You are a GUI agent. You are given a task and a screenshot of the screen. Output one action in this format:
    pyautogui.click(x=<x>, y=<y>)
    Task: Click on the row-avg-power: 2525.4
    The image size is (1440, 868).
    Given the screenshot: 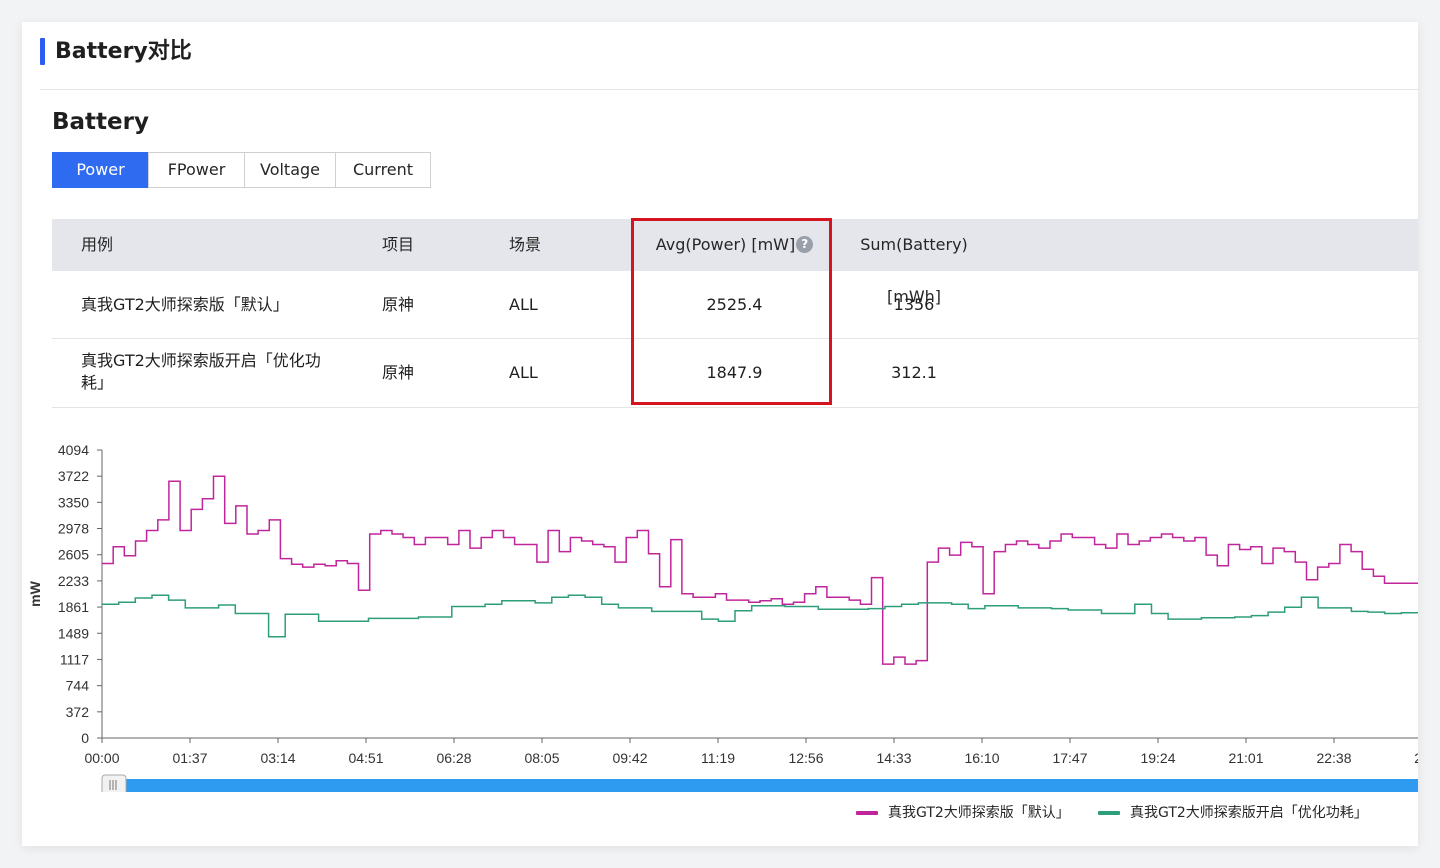 What is the action you would take?
    pyautogui.click(x=734, y=304)
    